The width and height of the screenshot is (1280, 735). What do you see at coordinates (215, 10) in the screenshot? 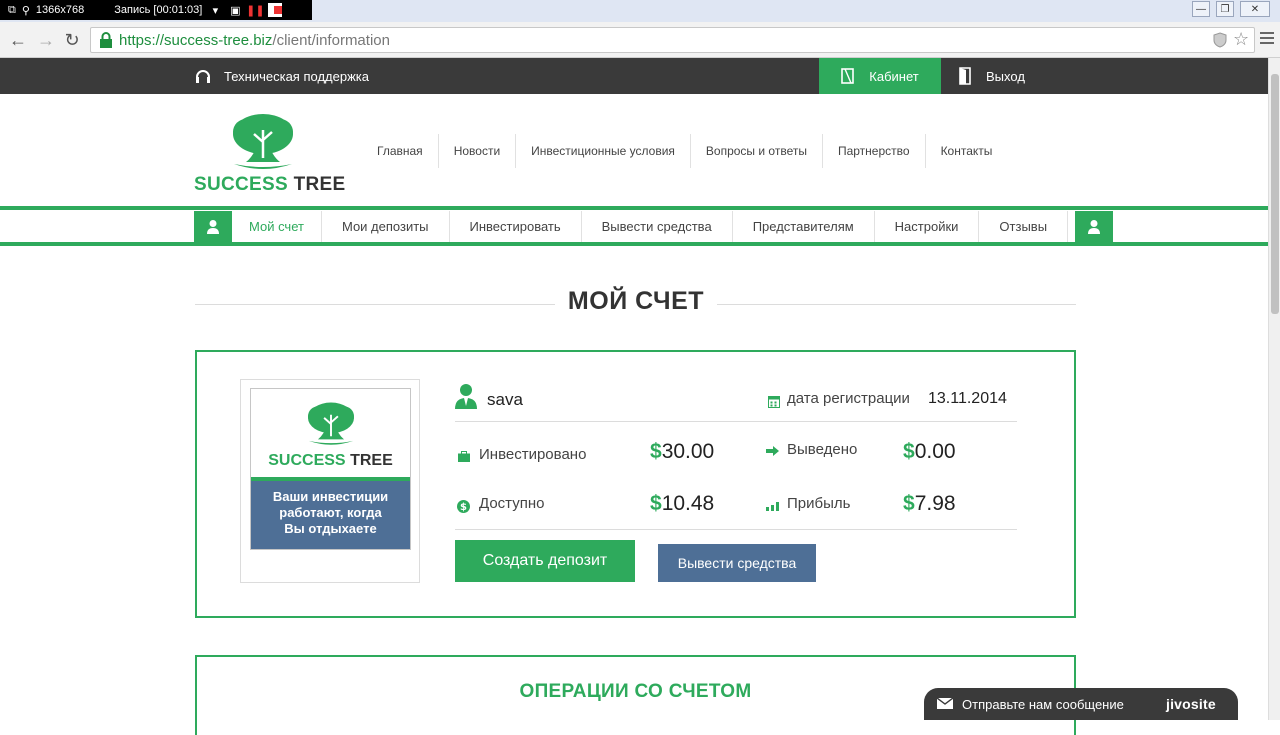
I see `recorder-dropdown-icon: ▾` at bounding box center [215, 10].